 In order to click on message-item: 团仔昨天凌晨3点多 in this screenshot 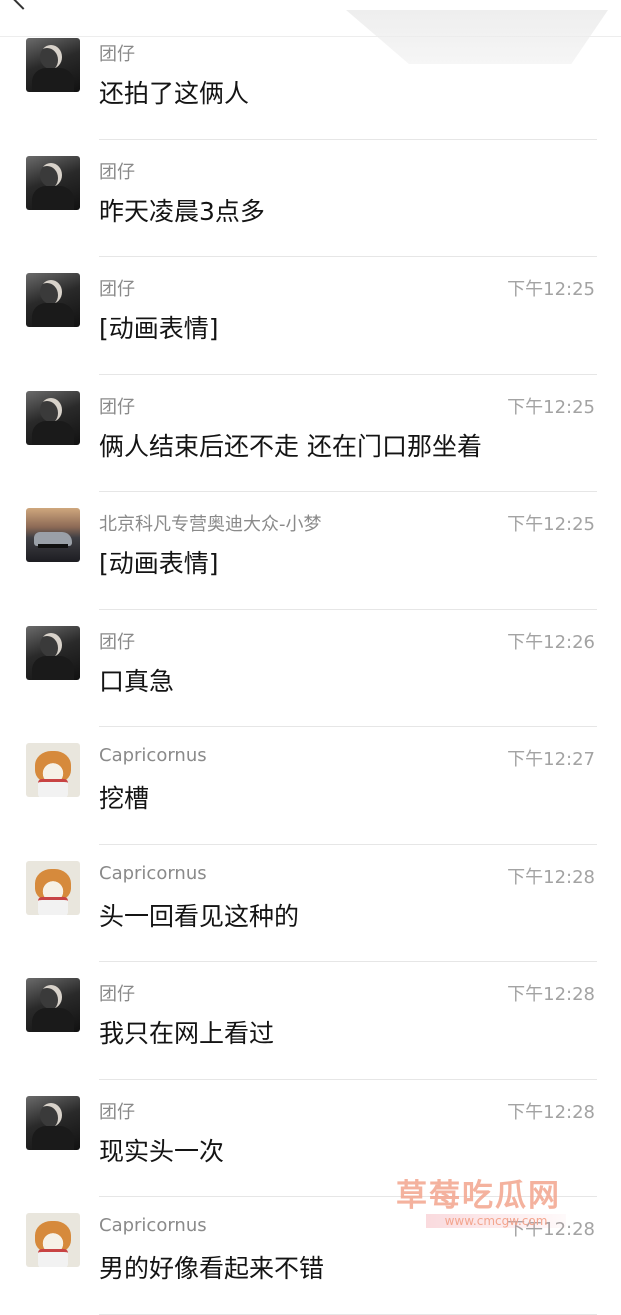, I will do `click(310, 198)`.